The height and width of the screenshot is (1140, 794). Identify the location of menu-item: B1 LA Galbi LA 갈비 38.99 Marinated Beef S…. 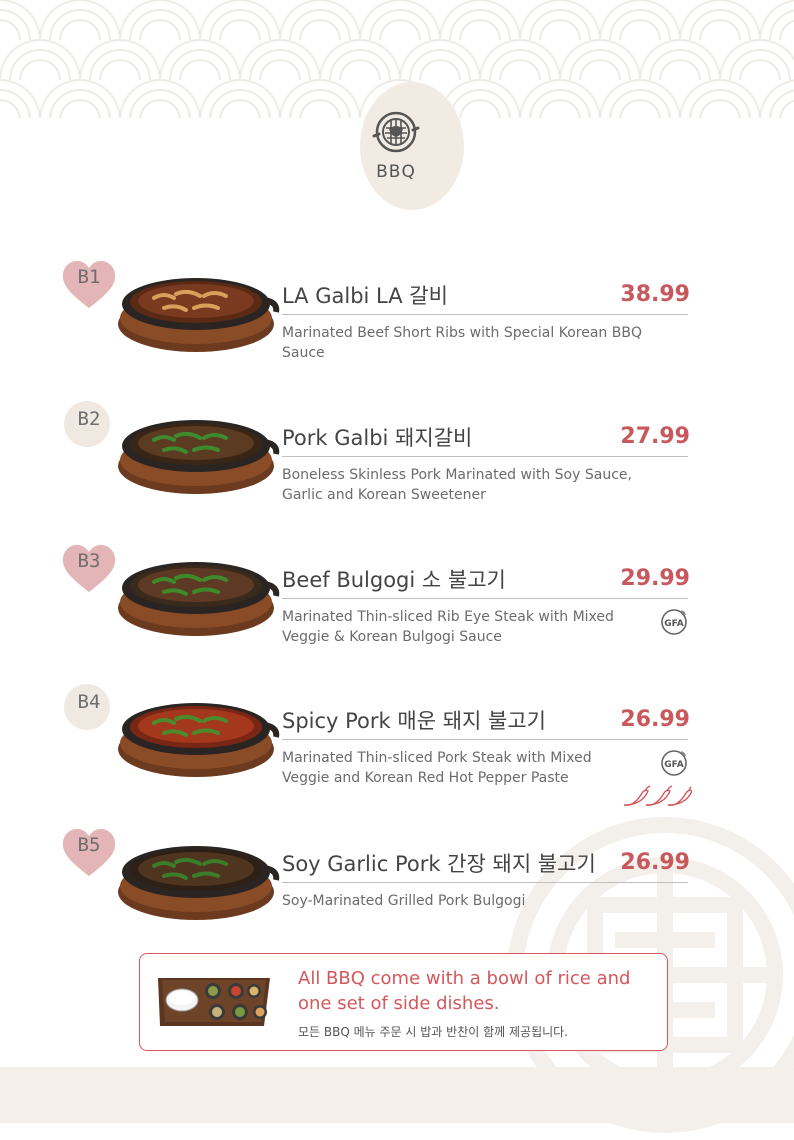
(397, 318).